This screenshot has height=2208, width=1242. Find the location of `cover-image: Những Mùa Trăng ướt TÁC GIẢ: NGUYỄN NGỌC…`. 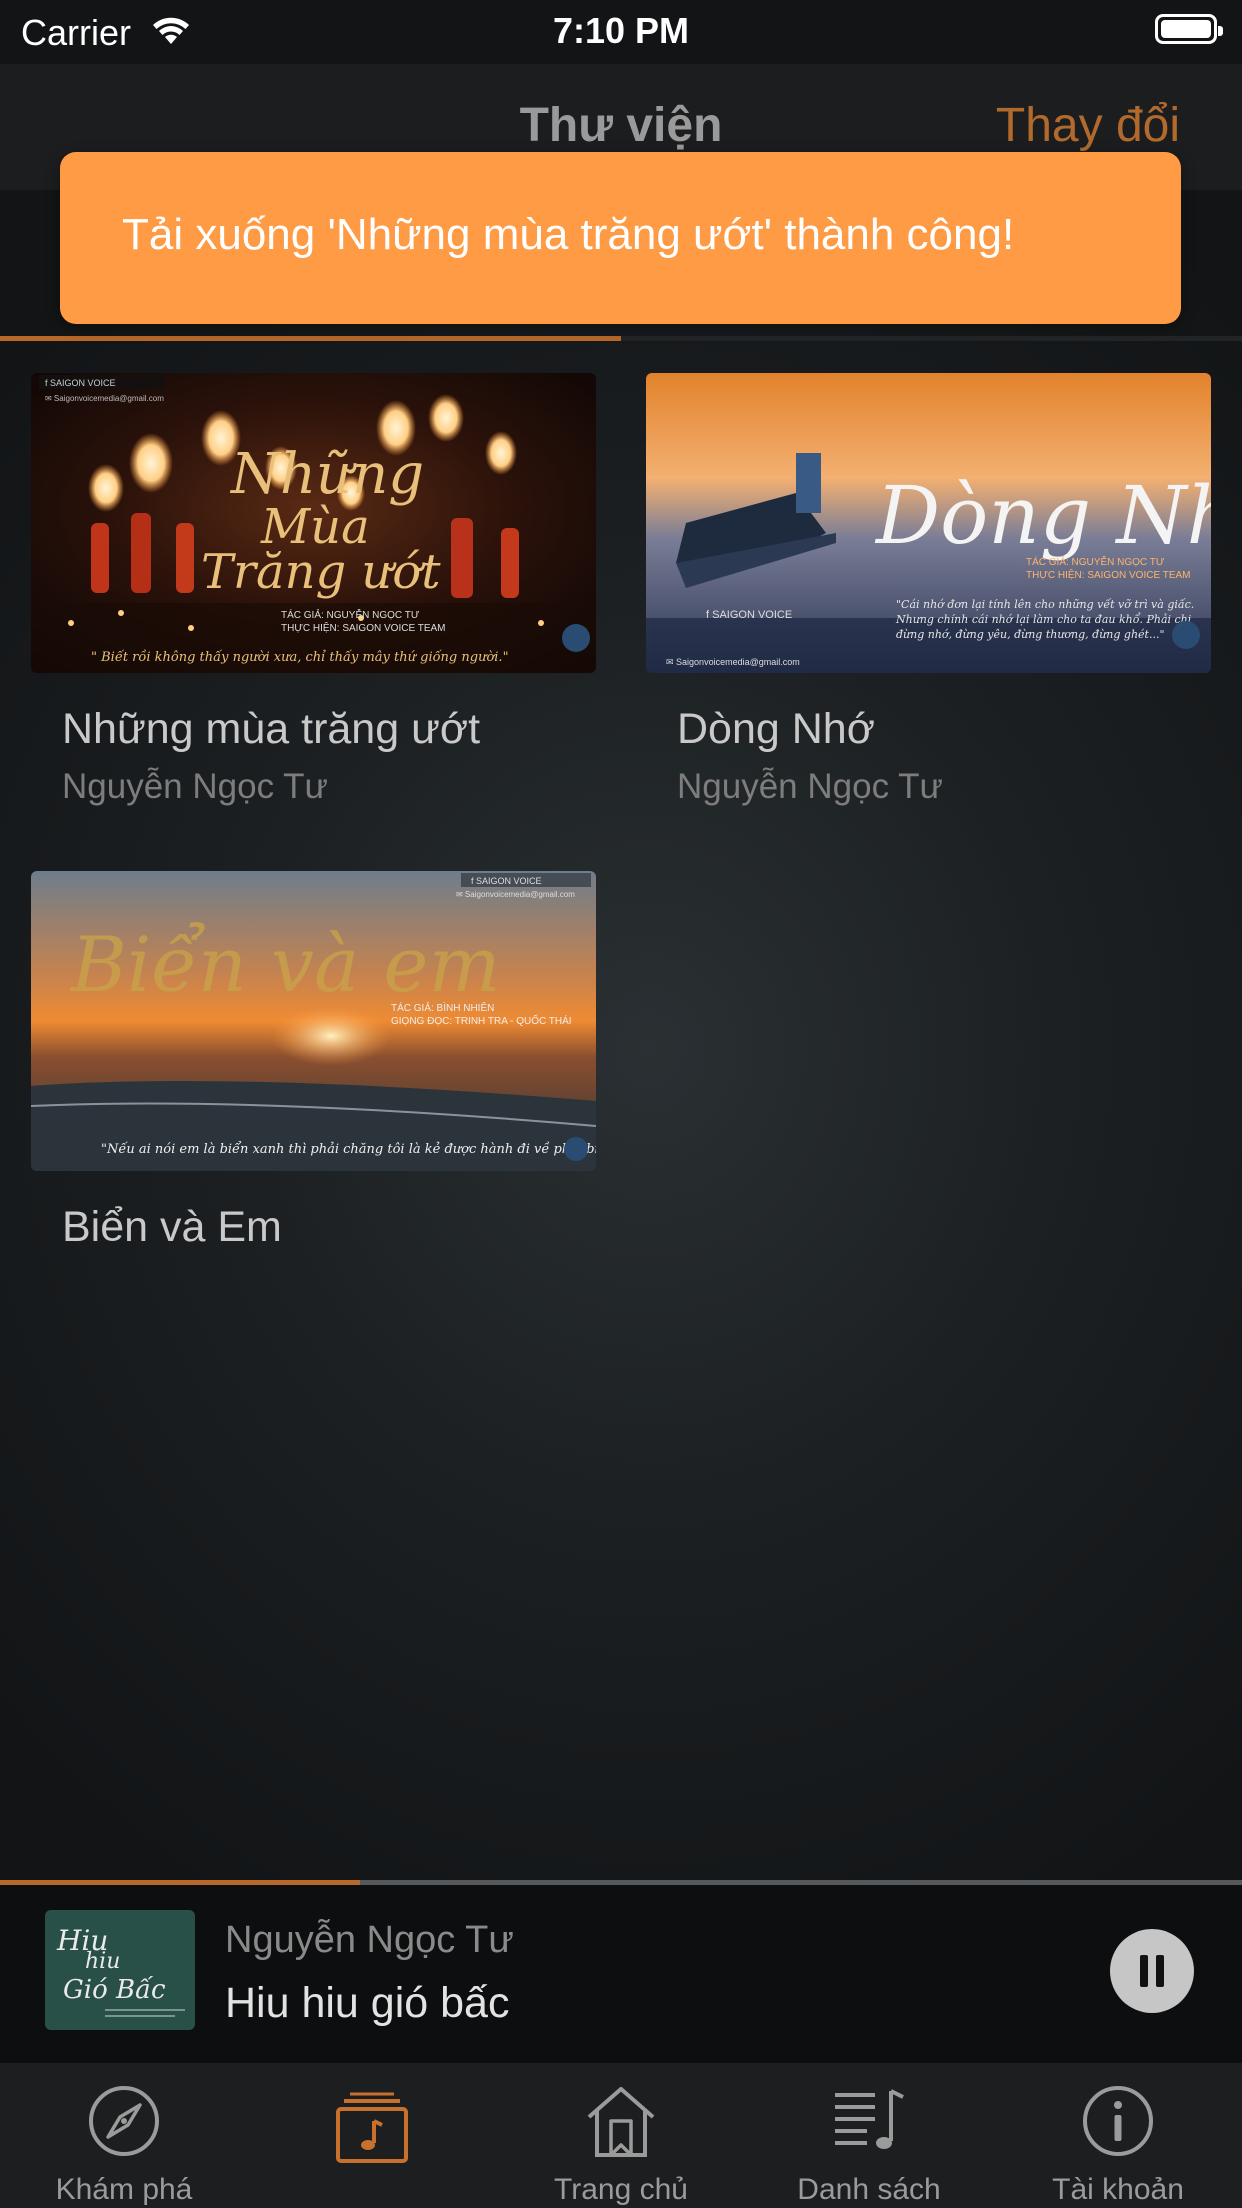

cover-image: Những Mùa Trăng ướt TÁC GIẢ: NGUYỄN NGỌC… is located at coordinates (313, 523).